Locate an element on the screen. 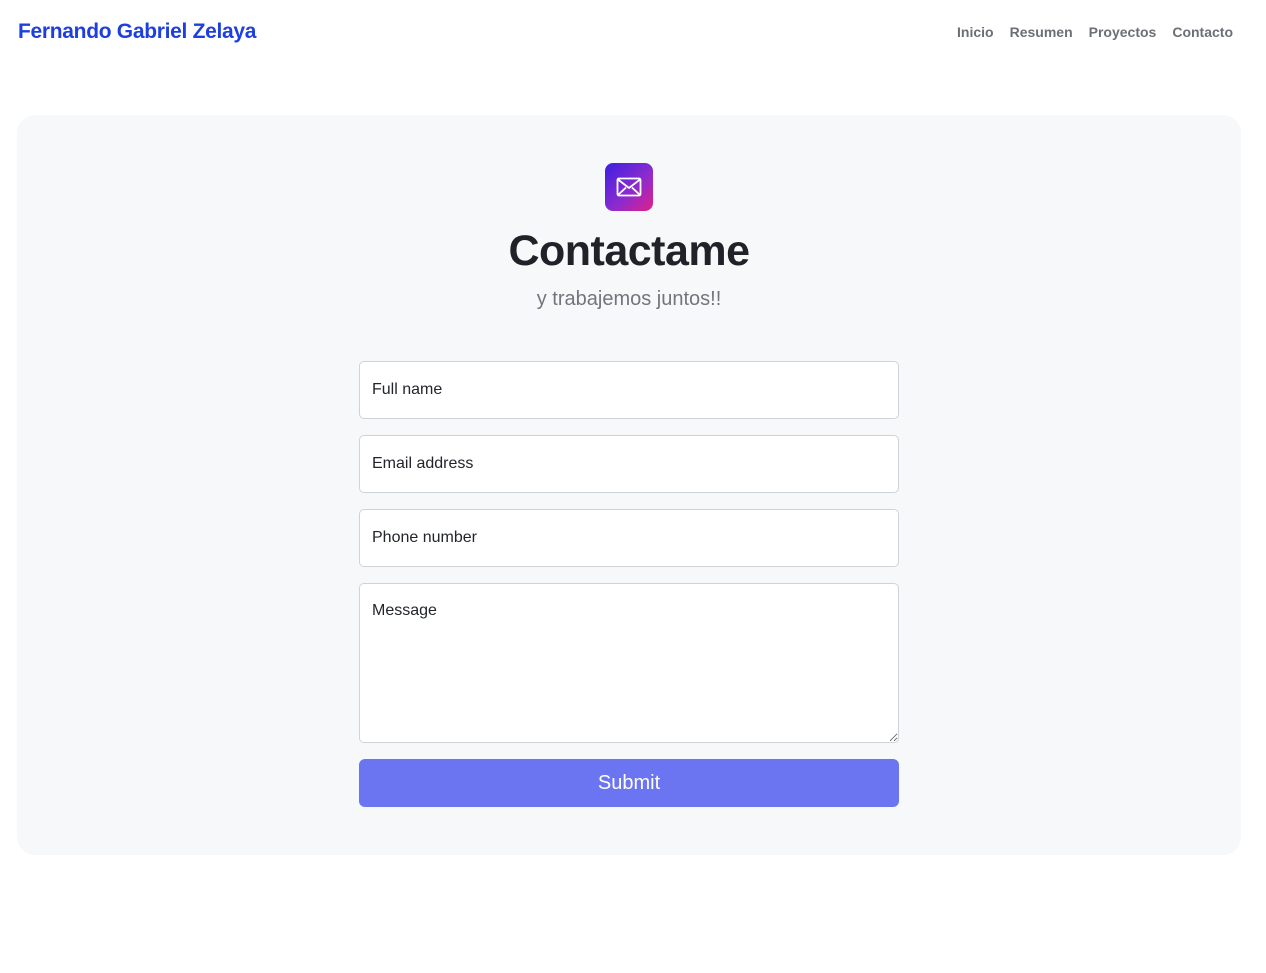  page-title: Contactame is located at coordinates (629, 251).